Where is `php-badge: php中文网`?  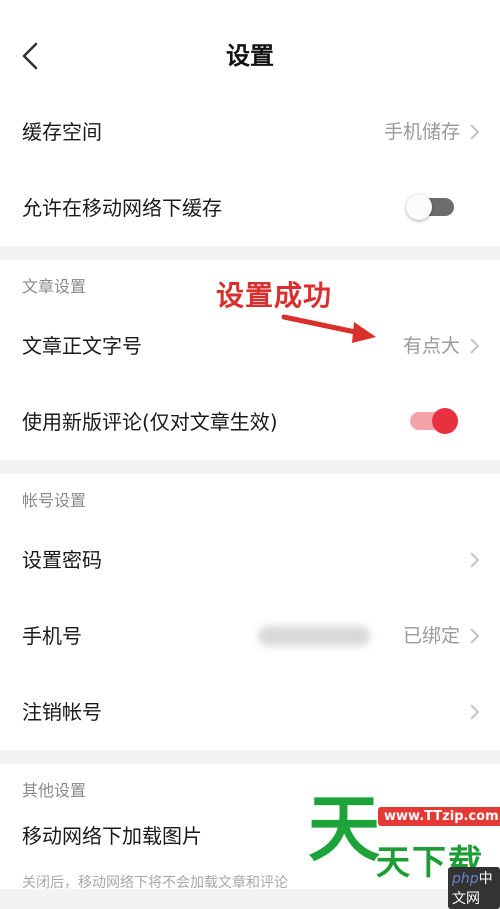
php-badge: php中文网 is located at coordinates (474, 888).